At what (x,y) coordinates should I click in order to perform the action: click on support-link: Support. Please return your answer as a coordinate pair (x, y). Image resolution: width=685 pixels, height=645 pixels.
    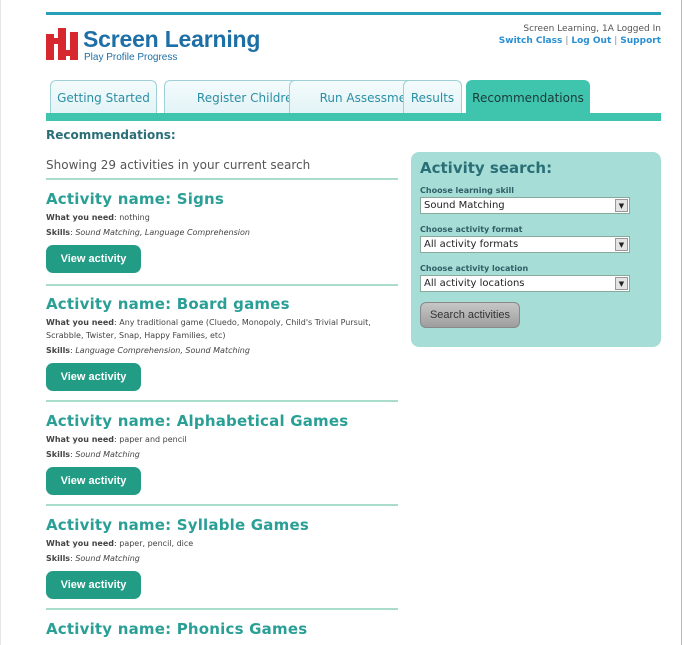
    Looking at the image, I should click on (640, 41).